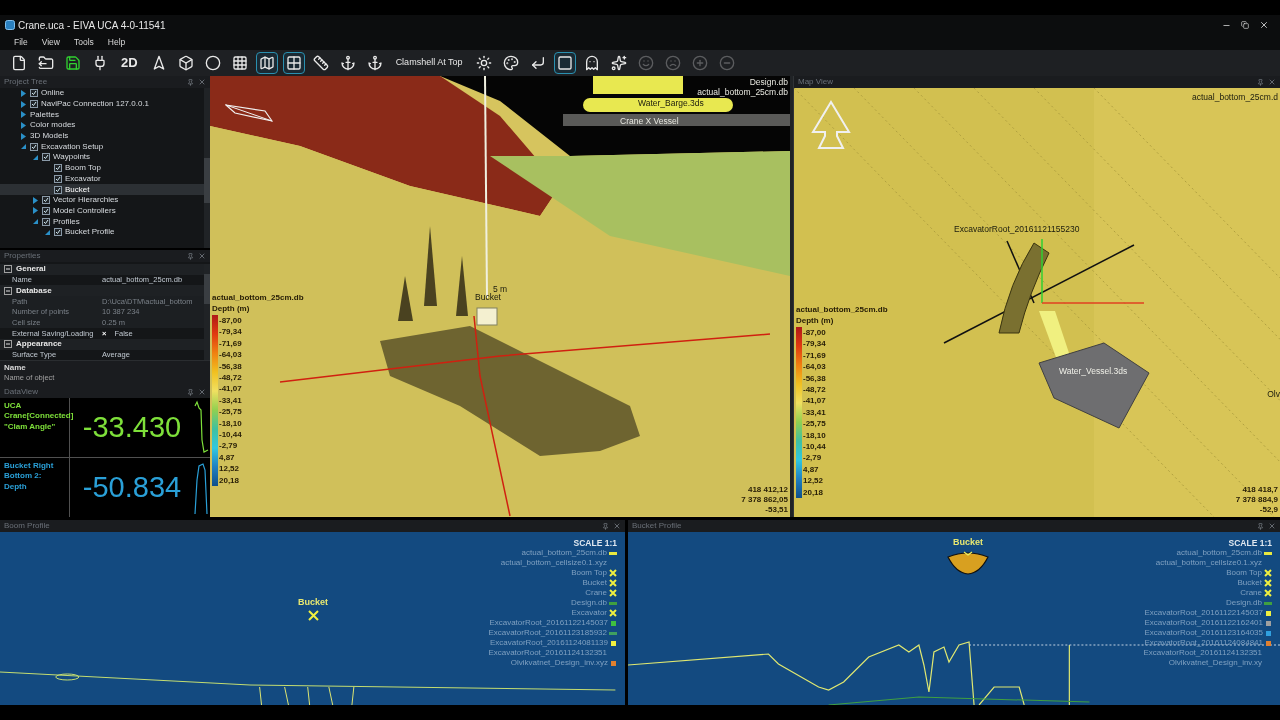 The width and height of the screenshot is (1280, 720). I want to click on legend-label: ExcavatorRoot_20161124084841, so click(1203, 643).